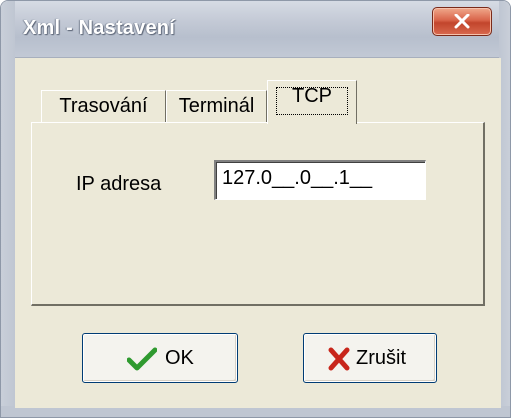 The width and height of the screenshot is (511, 418). I want to click on tab-label: TCP, so click(312, 96).